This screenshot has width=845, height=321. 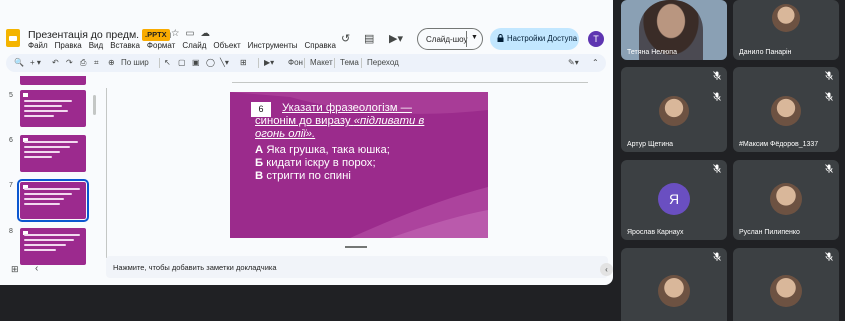 What do you see at coordinates (349, 62) in the screenshot?
I see `theme-button: Тема` at bounding box center [349, 62].